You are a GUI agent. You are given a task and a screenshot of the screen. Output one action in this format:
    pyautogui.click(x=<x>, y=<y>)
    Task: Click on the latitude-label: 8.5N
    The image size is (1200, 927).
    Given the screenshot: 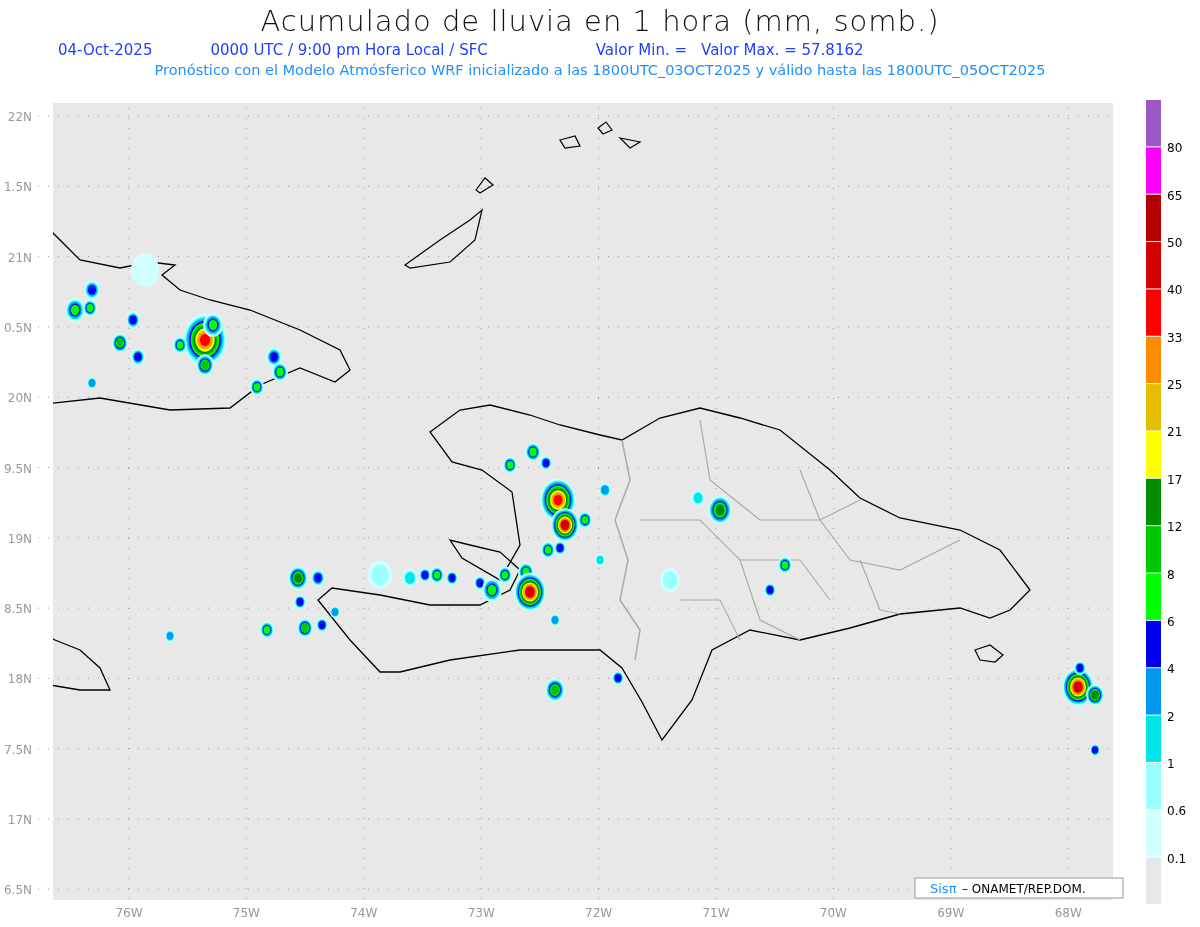 What is the action you would take?
    pyautogui.click(x=17, y=609)
    